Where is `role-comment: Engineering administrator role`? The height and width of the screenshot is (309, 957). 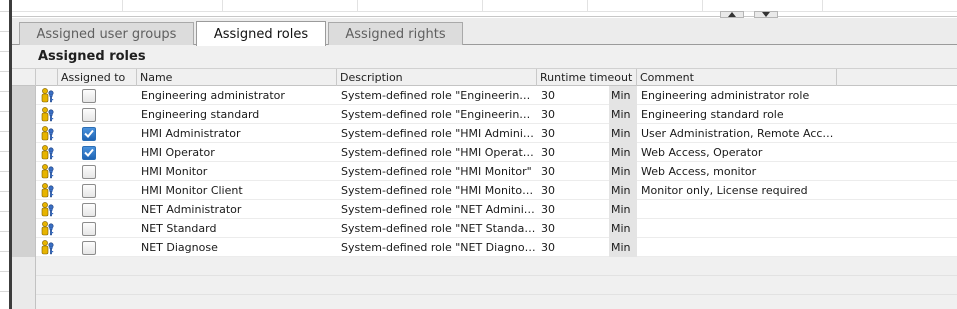 role-comment: Engineering administrator role is located at coordinates (737, 95).